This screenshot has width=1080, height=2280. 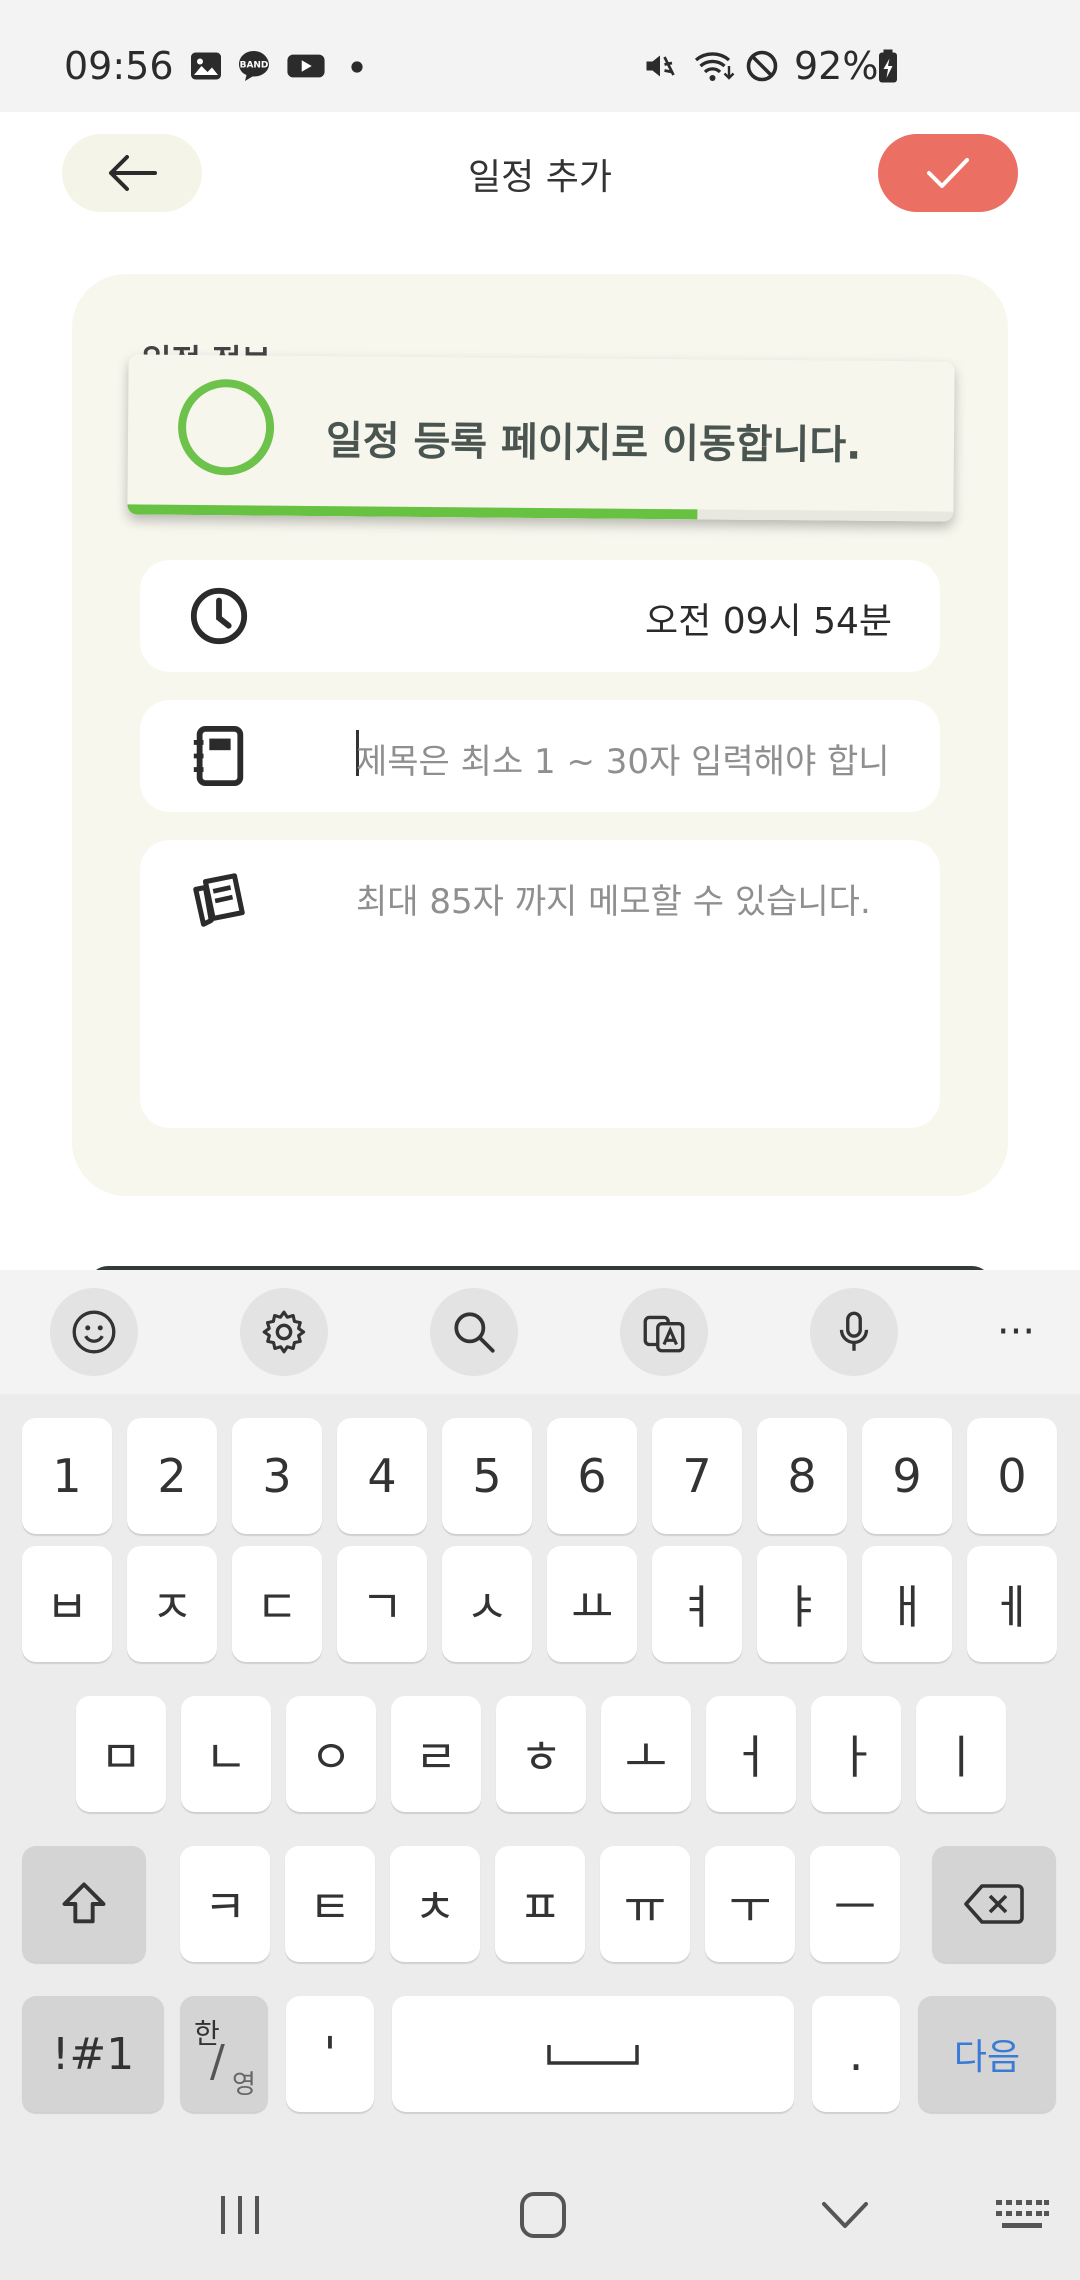 What do you see at coordinates (119, 66) in the screenshot?
I see `status-time: 09:56` at bounding box center [119, 66].